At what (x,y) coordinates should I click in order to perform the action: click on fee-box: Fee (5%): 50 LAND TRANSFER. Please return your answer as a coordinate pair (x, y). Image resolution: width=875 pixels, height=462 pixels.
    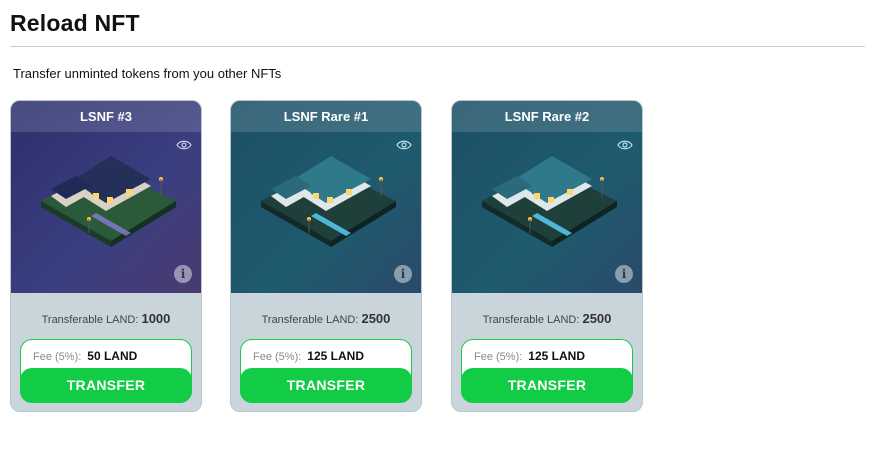
    Looking at the image, I should click on (106, 371).